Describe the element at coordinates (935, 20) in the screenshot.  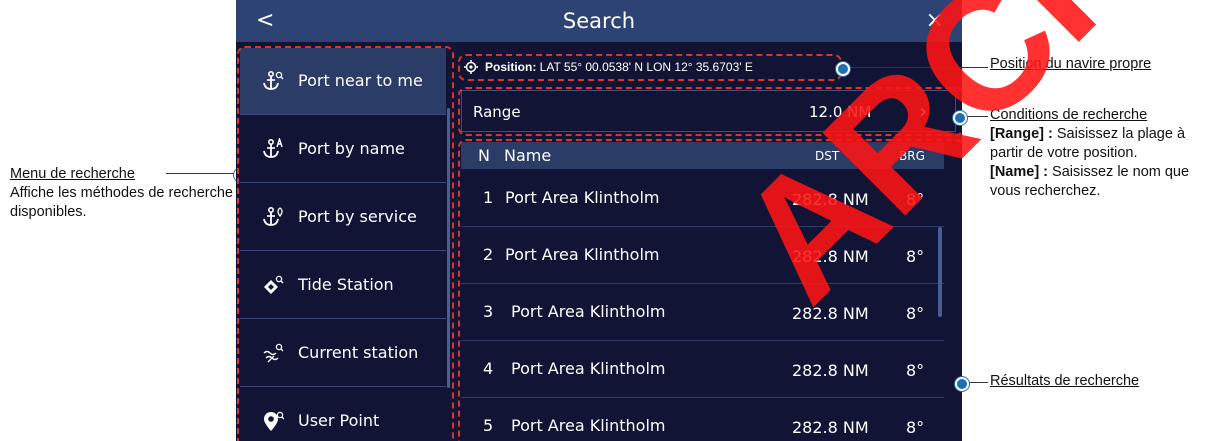
I see `close-button: ×` at that location.